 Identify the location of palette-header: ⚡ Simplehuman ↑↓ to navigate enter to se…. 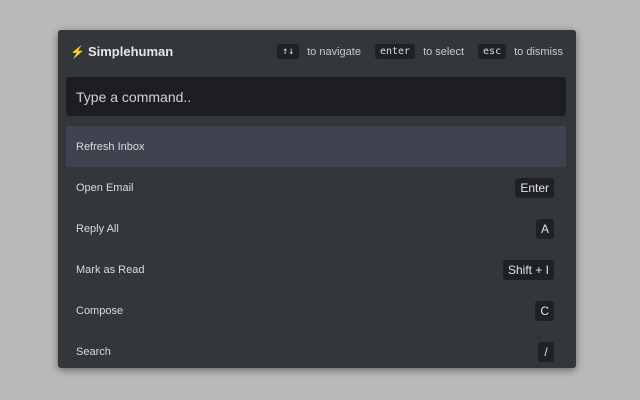
(317, 53).